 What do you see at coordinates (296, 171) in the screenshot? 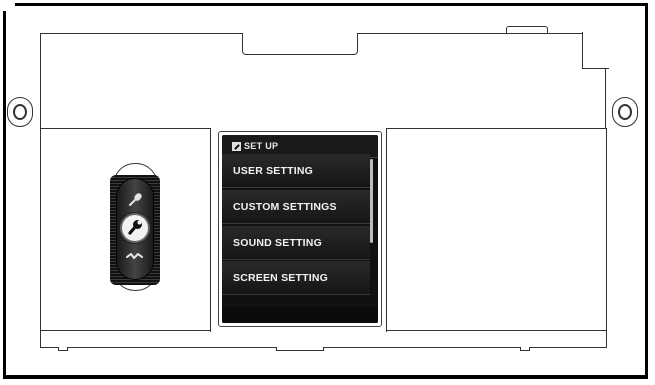
I see `menu-item-user-setting: USER SETTING` at bounding box center [296, 171].